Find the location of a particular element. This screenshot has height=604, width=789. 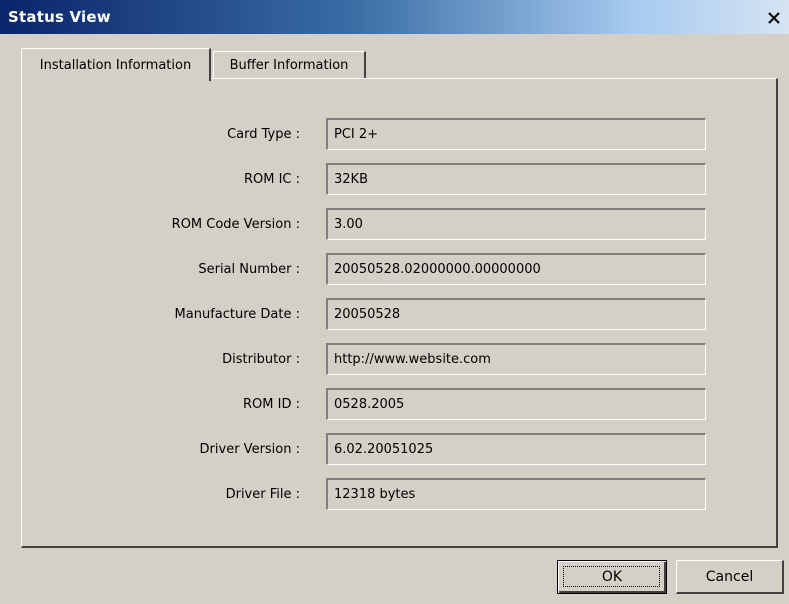

close-icon is located at coordinates (774, 18).